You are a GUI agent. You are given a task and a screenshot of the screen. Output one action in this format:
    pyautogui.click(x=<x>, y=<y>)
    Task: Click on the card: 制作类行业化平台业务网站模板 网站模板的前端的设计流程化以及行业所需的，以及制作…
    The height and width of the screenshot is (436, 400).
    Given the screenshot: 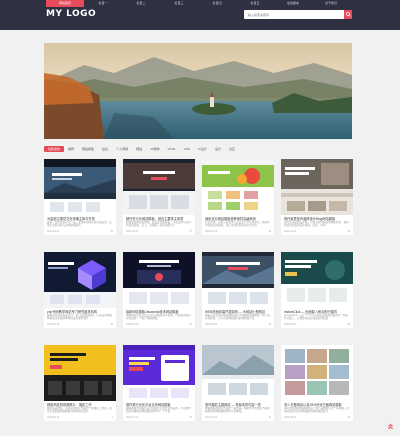 What is the action you would take?
    pyautogui.click(x=159, y=383)
    